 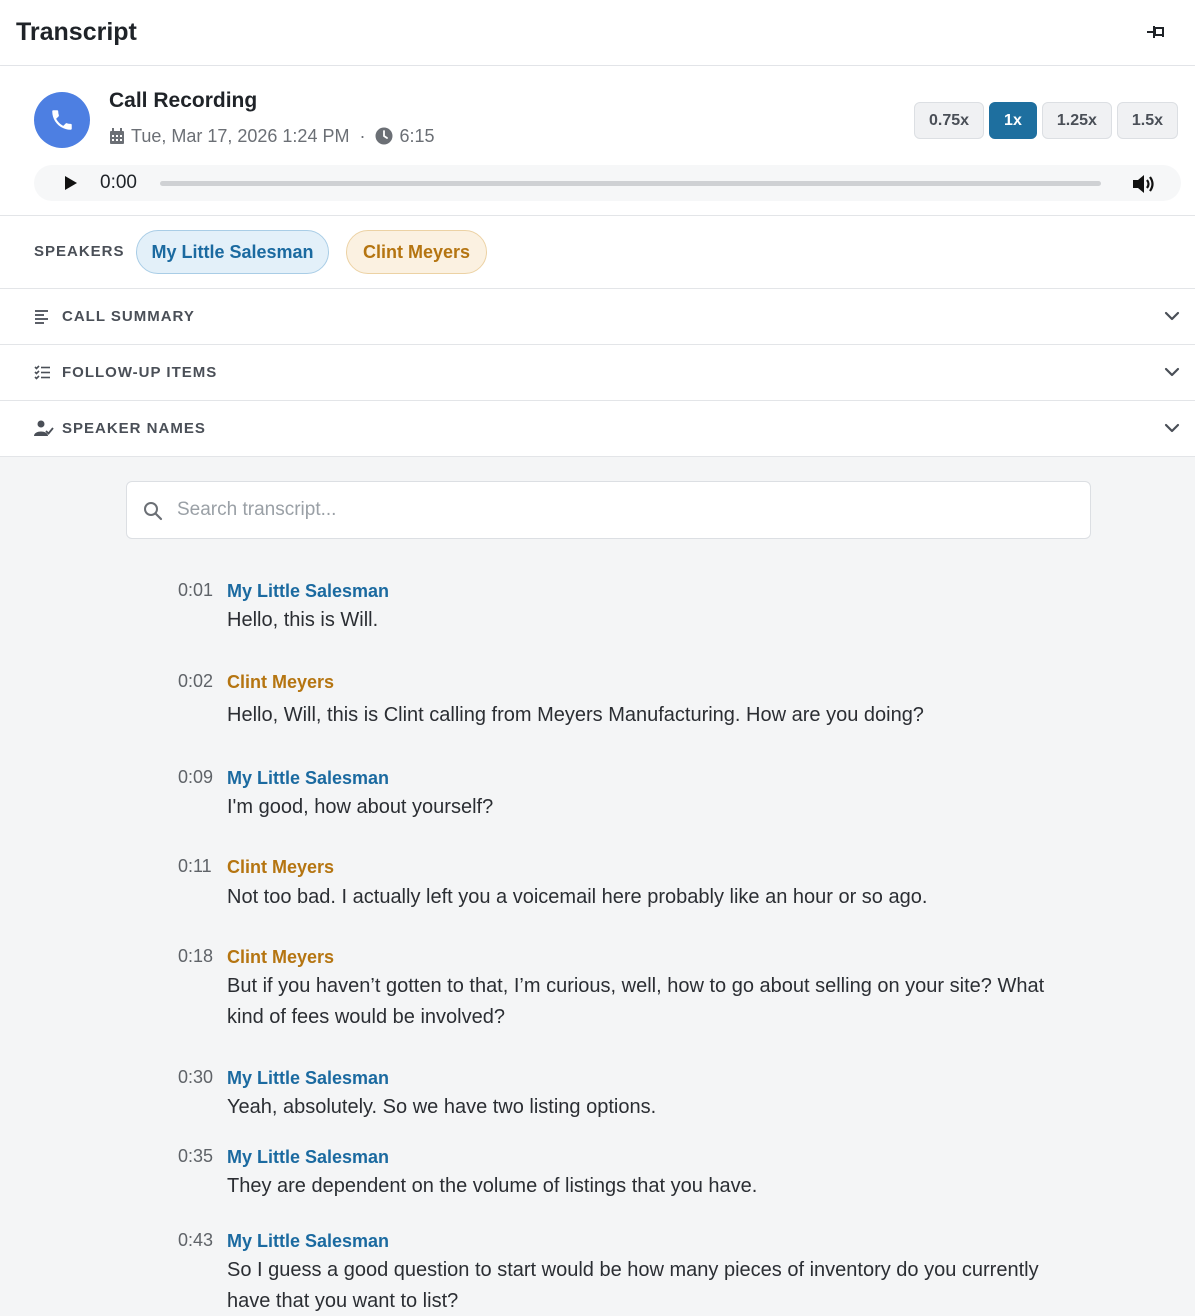 What do you see at coordinates (417, 135) in the screenshot?
I see `recording-duration: 6:15` at bounding box center [417, 135].